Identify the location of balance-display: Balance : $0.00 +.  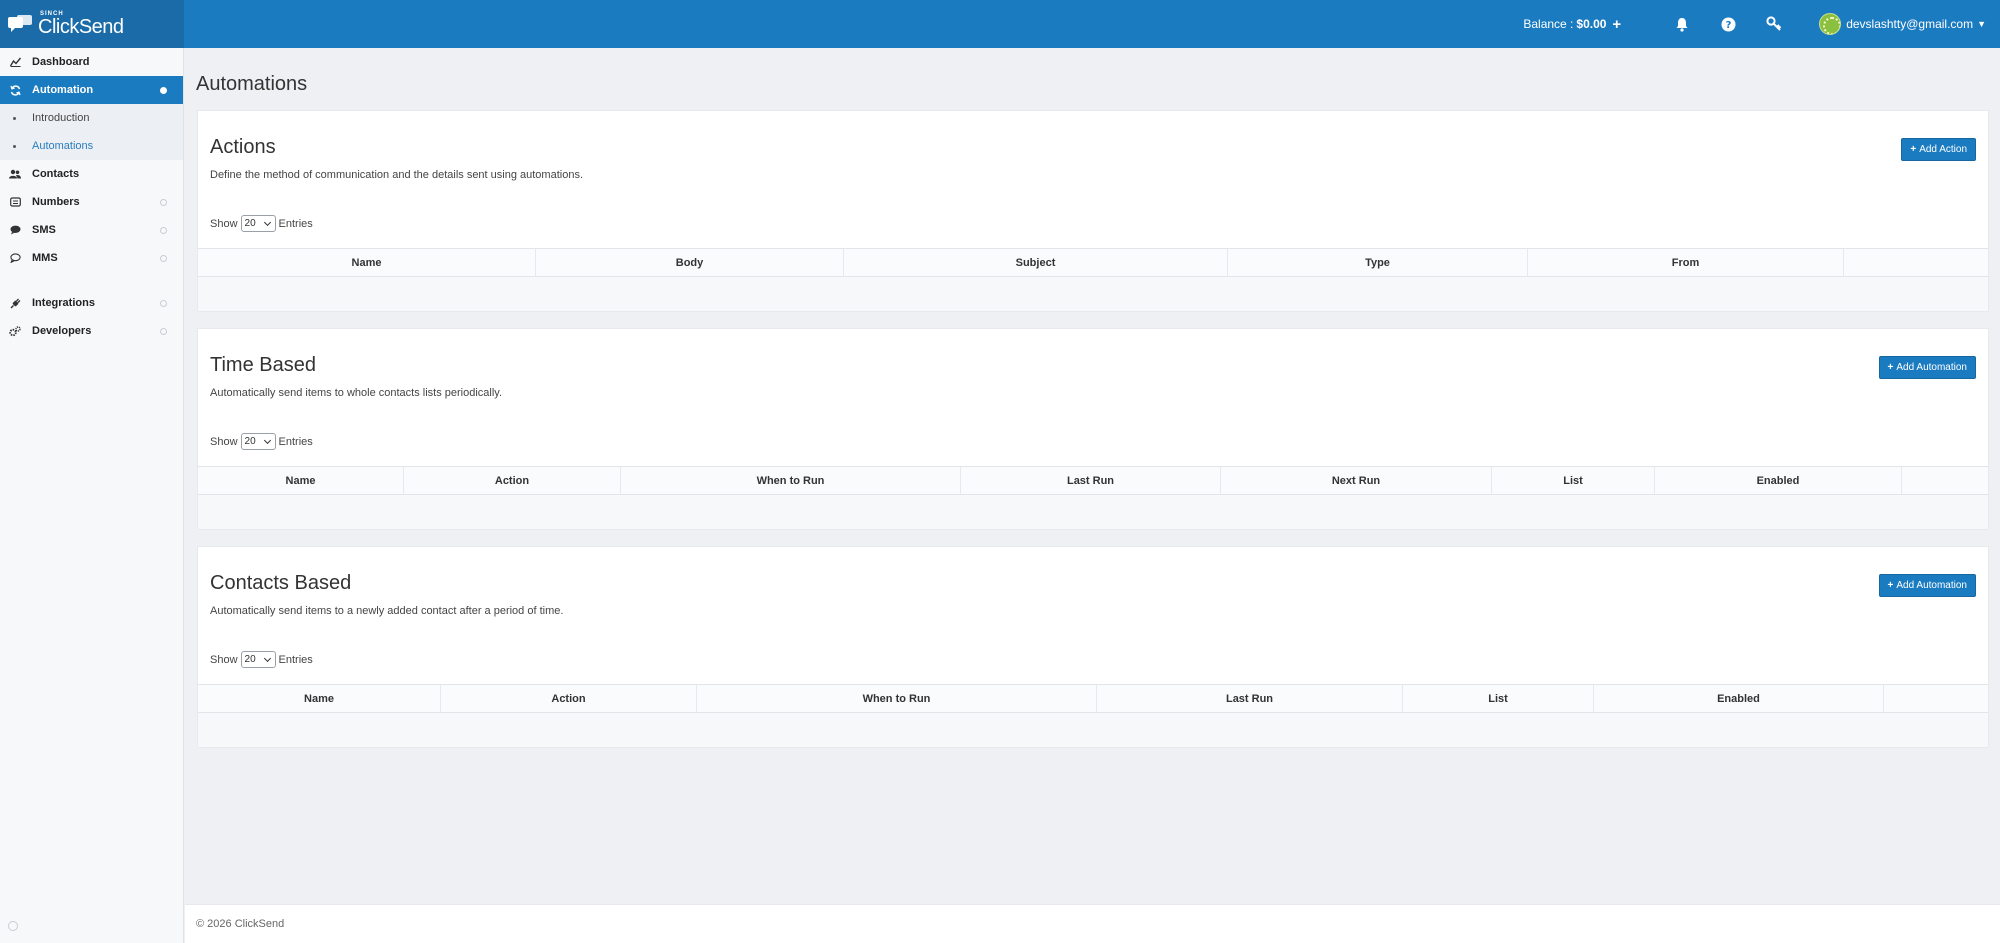
(1572, 24).